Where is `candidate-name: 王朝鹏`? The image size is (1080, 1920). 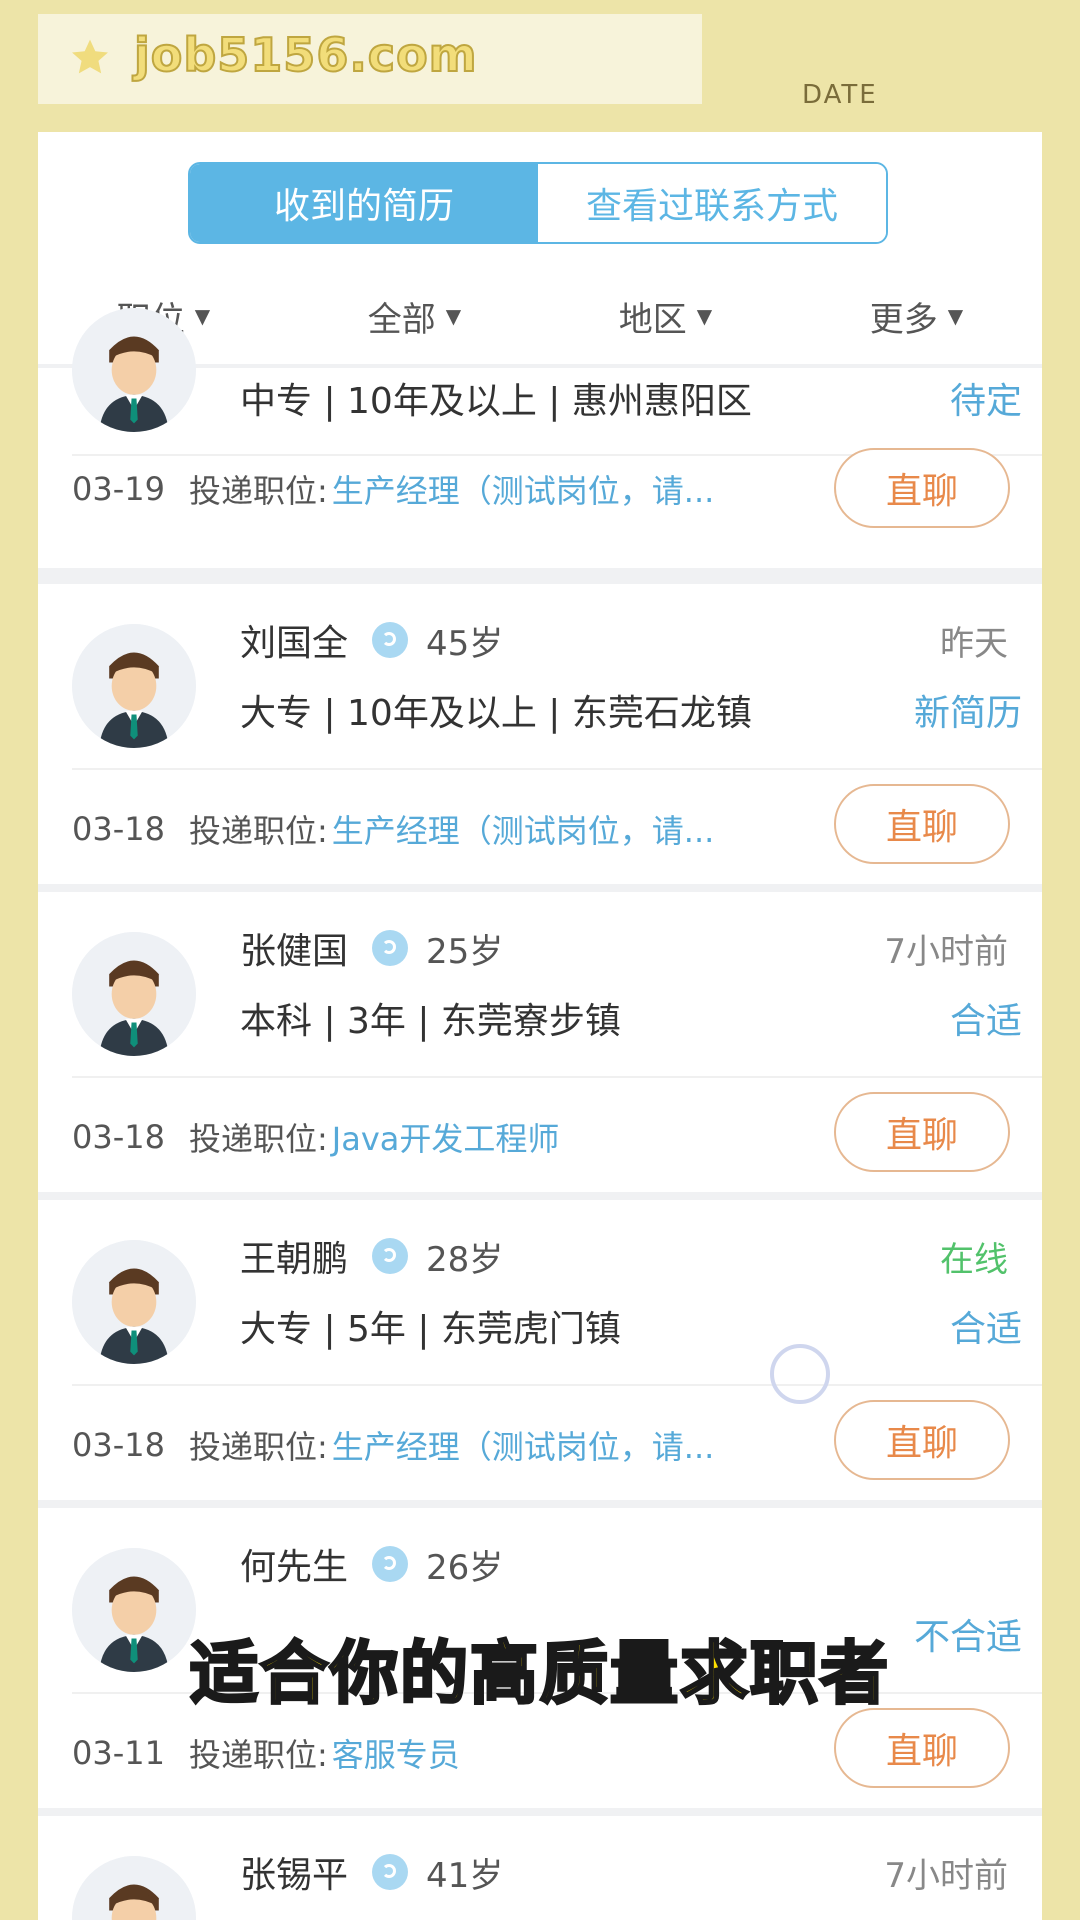
candidate-name: 王朝鹏 is located at coordinates (294, 1259).